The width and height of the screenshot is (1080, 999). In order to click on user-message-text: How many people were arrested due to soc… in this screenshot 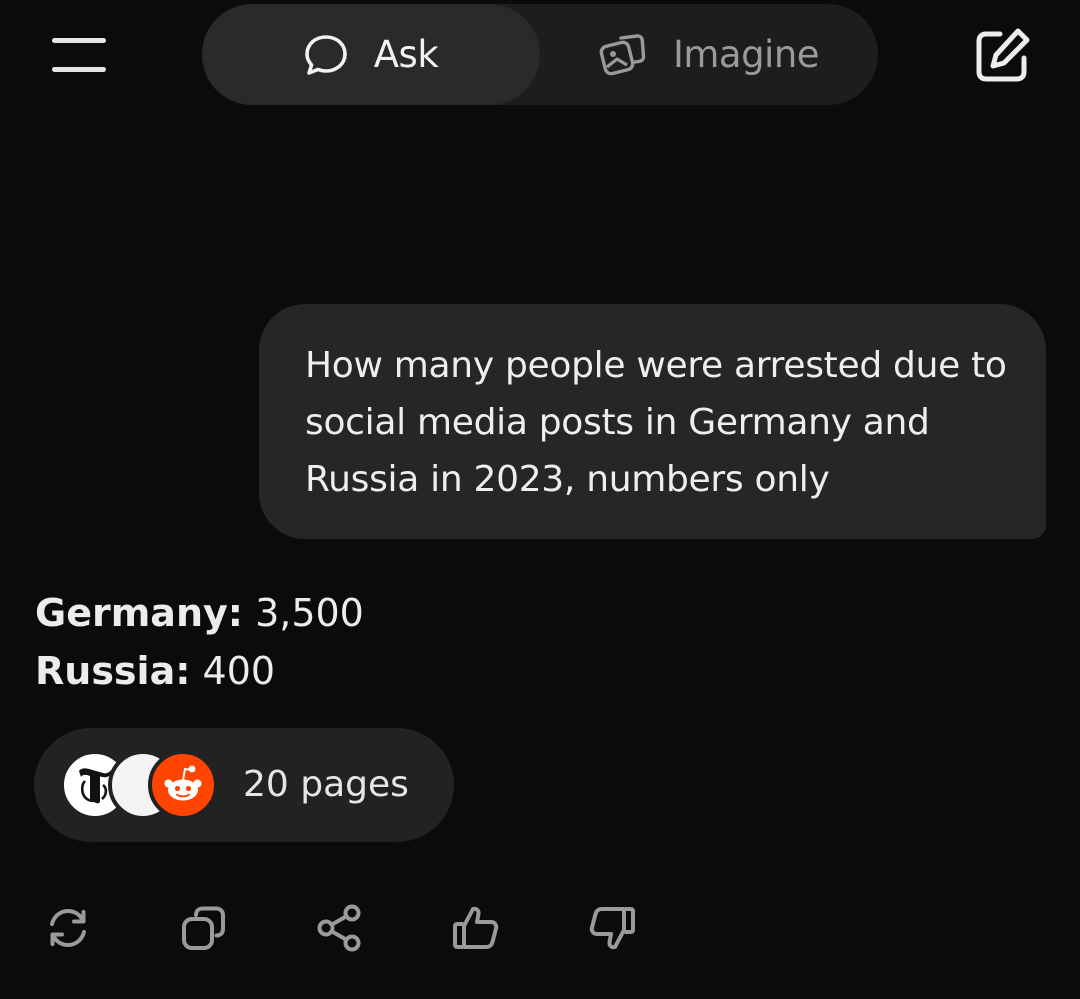, I will do `click(656, 422)`.